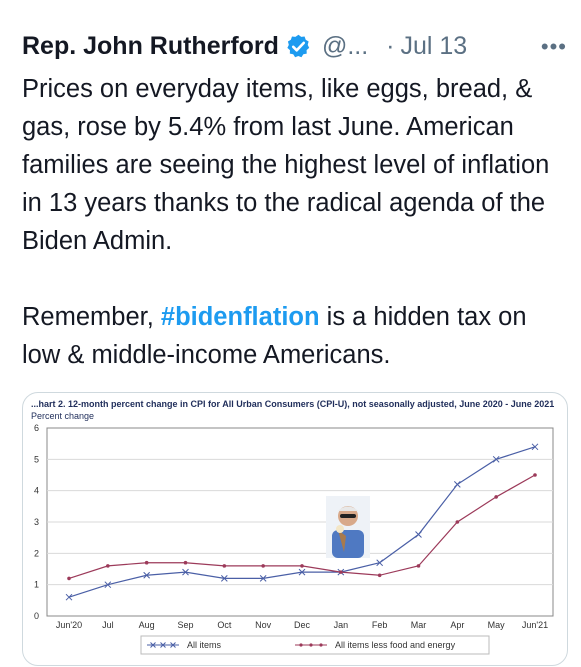 This screenshot has height=667, width=581. I want to click on paragraph-2-start: Remember,, so click(91, 317).